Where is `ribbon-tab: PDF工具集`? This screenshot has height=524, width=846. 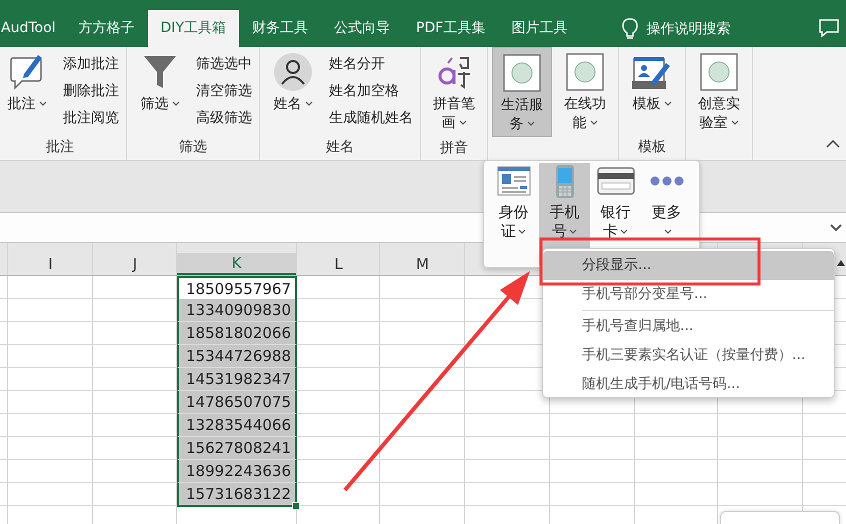
ribbon-tab: PDF工具集 is located at coordinates (450, 28).